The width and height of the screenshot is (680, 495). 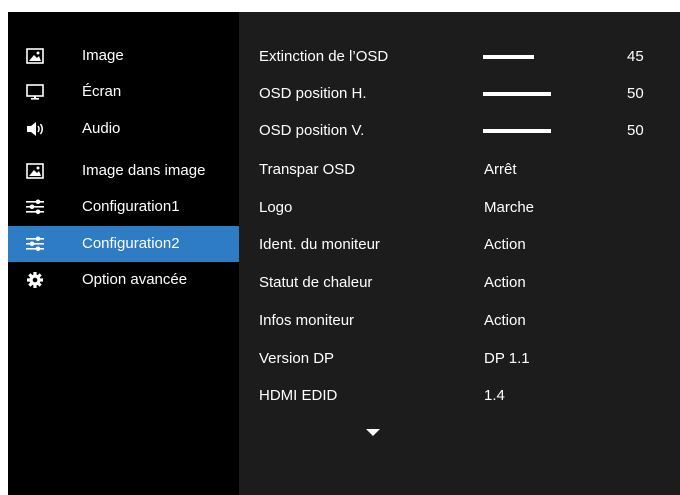 I want to click on sidebar-item-image-dans-image: Image dans image, so click(x=123, y=171).